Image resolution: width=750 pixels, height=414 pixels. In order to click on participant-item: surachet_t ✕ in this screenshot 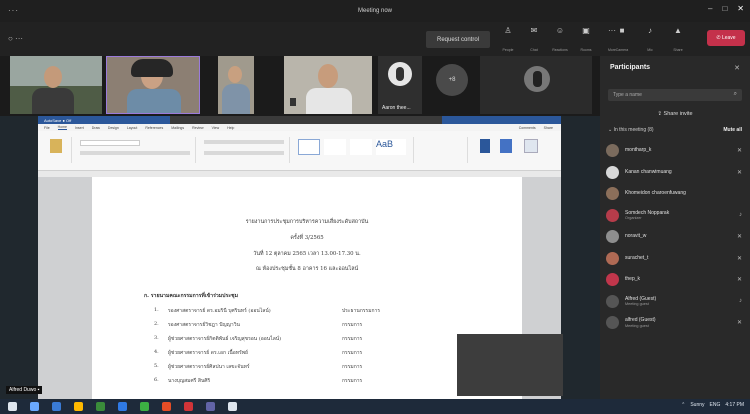, I will do `click(676, 259)`.